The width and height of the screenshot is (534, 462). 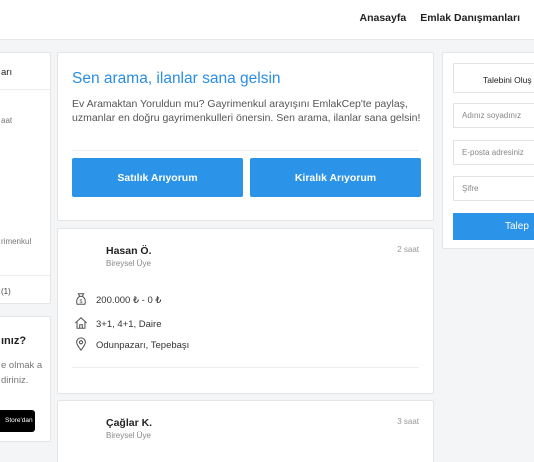 What do you see at coordinates (408, 421) in the screenshot?
I see `posted-time: 3 saat` at bounding box center [408, 421].